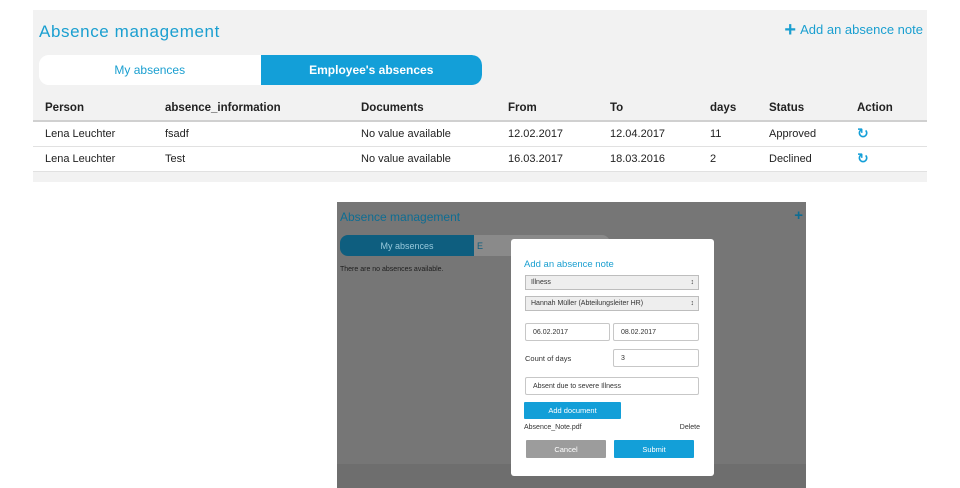 This screenshot has height=488, width=960. What do you see at coordinates (793, 134) in the screenshot?
I see `cell-status: Approved` at bounding box center [793, 134].